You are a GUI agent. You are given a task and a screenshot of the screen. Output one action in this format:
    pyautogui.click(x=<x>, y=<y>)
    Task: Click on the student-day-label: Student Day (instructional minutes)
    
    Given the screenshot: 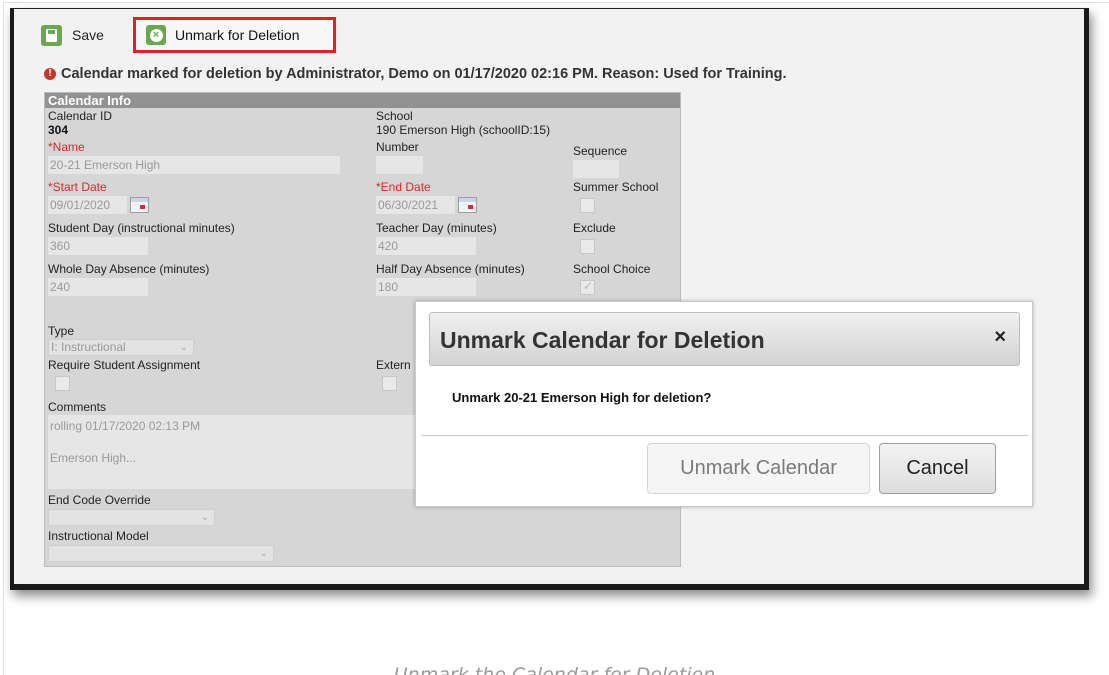 What is the action you would take?
    pyautogui.click(x=141, y=228)
    